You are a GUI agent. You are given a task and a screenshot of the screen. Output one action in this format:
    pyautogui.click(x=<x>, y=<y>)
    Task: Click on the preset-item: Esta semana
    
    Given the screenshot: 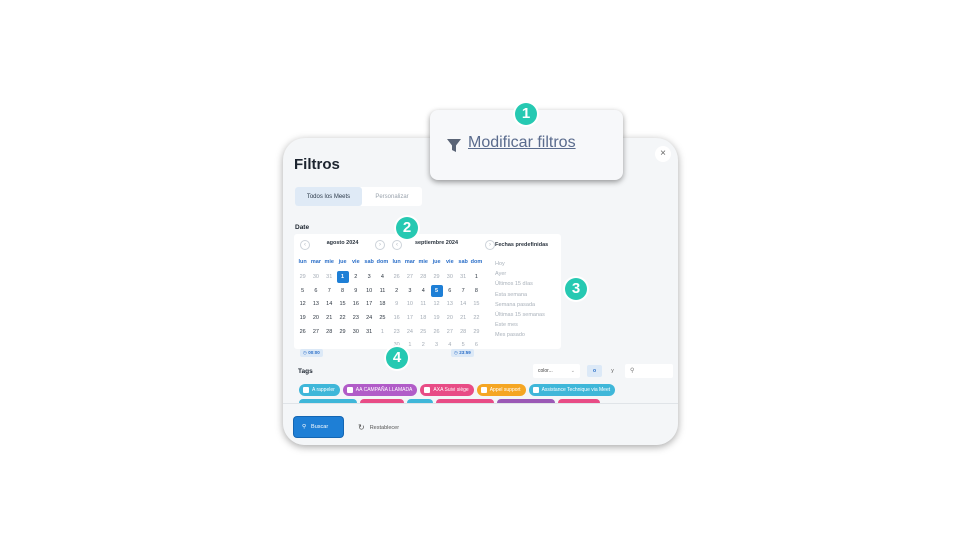 What is the action you would take?
    pyautogui.click(x=528, y=297)
    